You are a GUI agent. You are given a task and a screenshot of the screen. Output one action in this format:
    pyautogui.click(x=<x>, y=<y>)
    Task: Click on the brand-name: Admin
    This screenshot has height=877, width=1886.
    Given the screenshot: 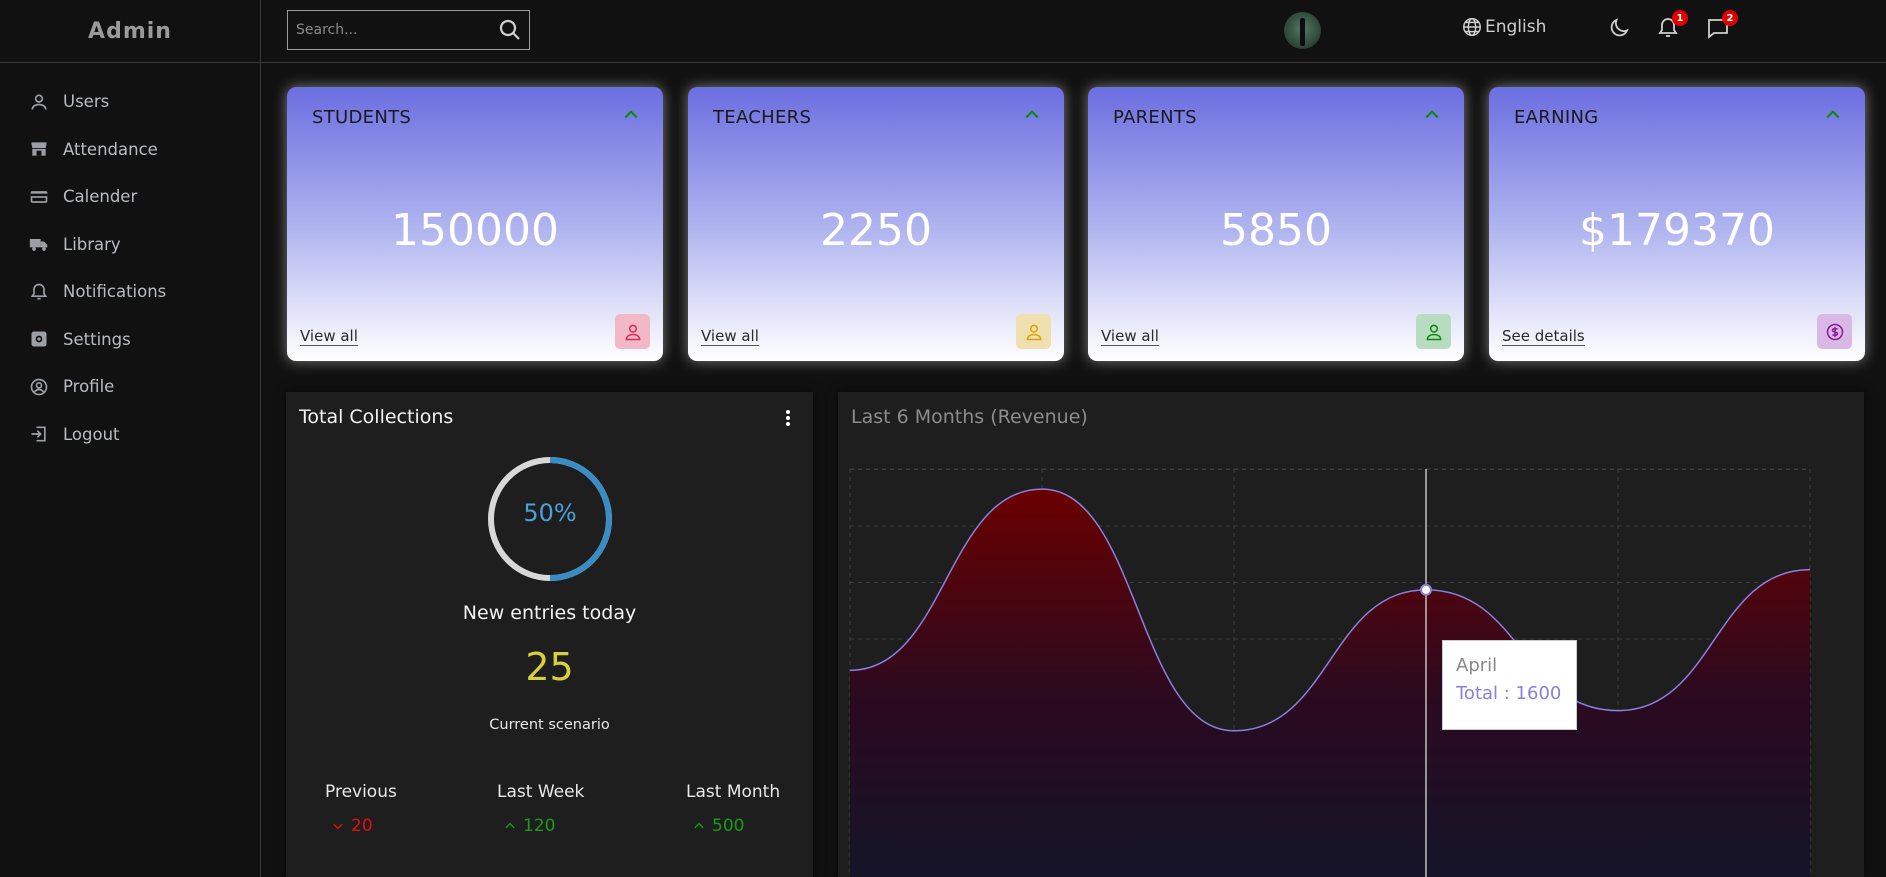 What is the action you would take?
    pyautogui.click(x=130, y=31)
    